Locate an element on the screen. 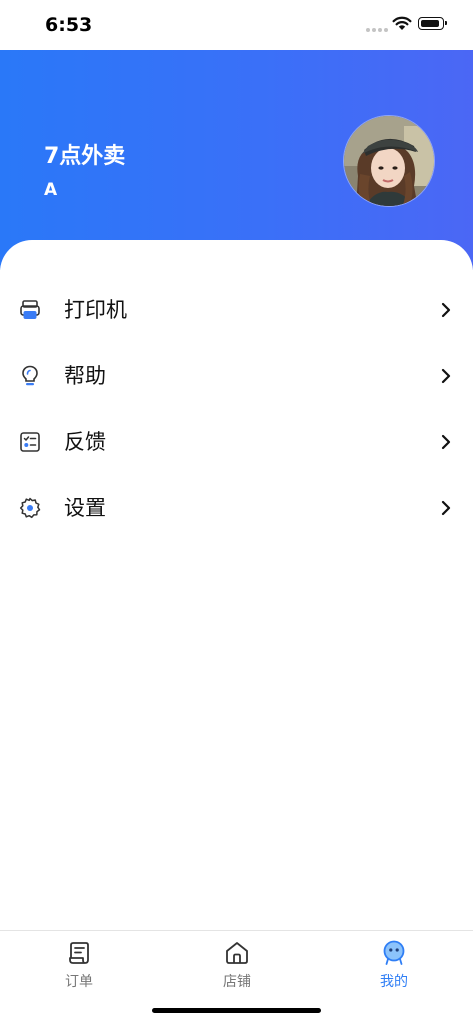  menu-item-printer: 打印机 is located at coordinates (236, 310).